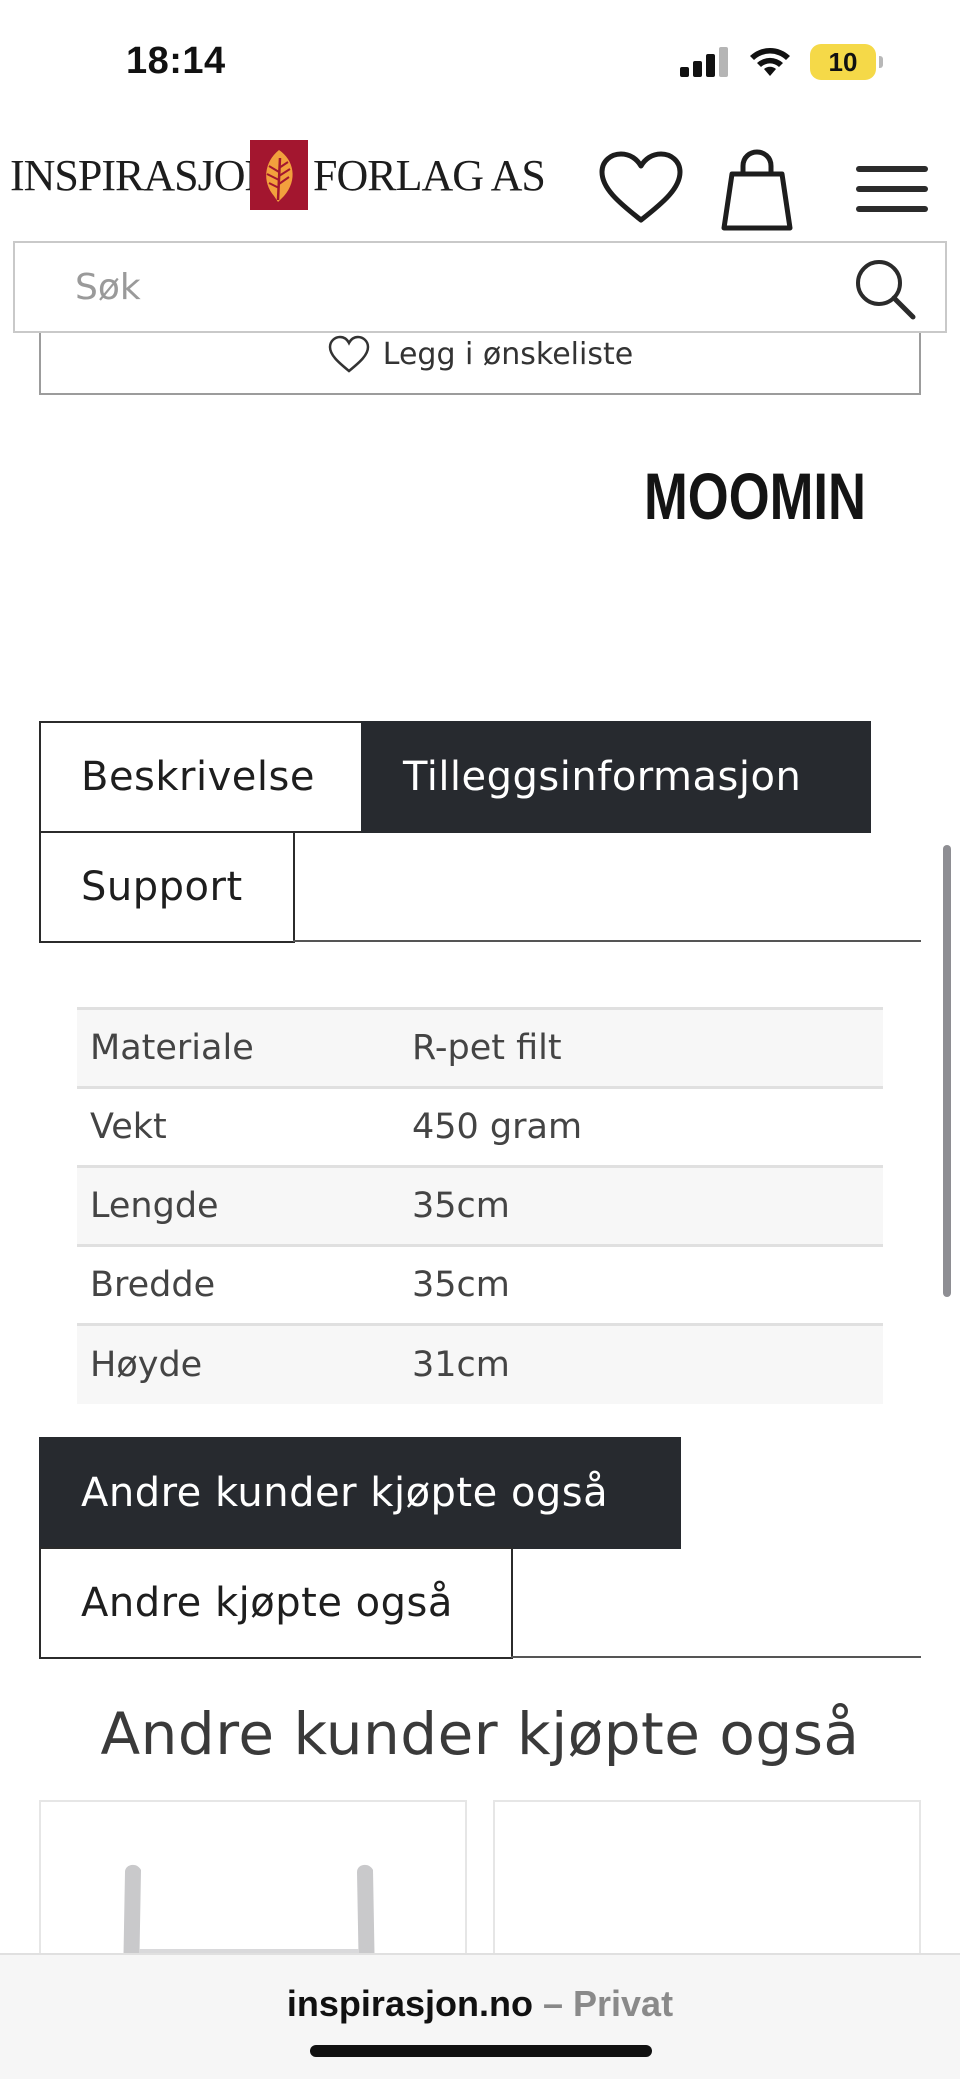 Image resolution: width=960 pixels, height=2079 pixels. I want to click on attribute-value: R-pet filt, so click(487, 1048).